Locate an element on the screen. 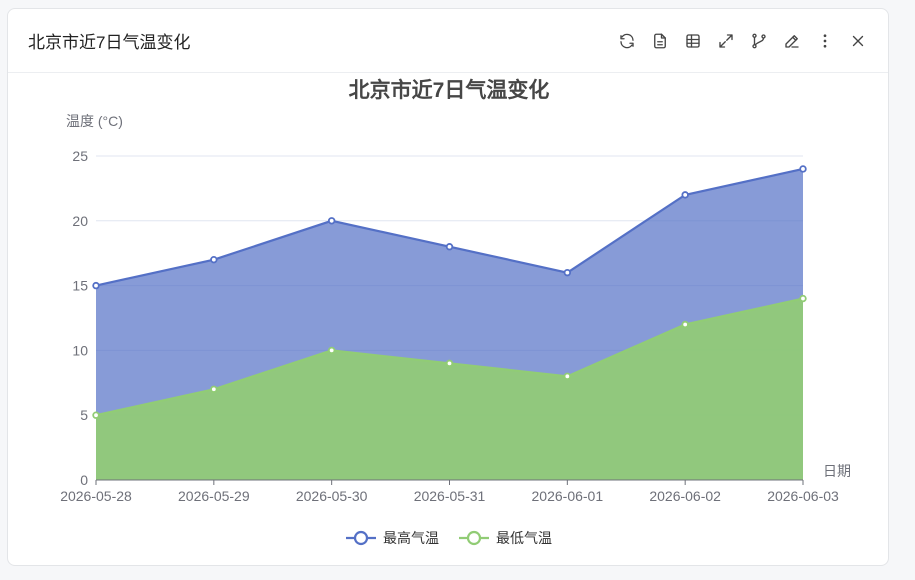 This screenshot has height=580, width=915. legend-label: 最低气温 is located at coordinates (524, 538).